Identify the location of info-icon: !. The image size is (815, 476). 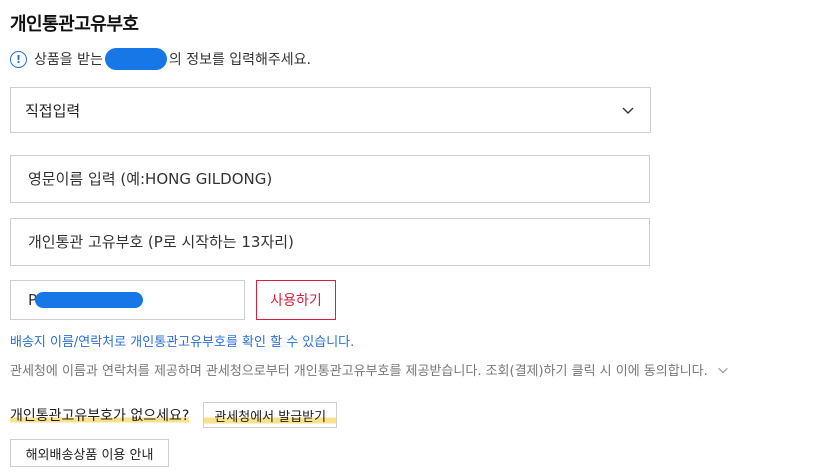
(18, 59).